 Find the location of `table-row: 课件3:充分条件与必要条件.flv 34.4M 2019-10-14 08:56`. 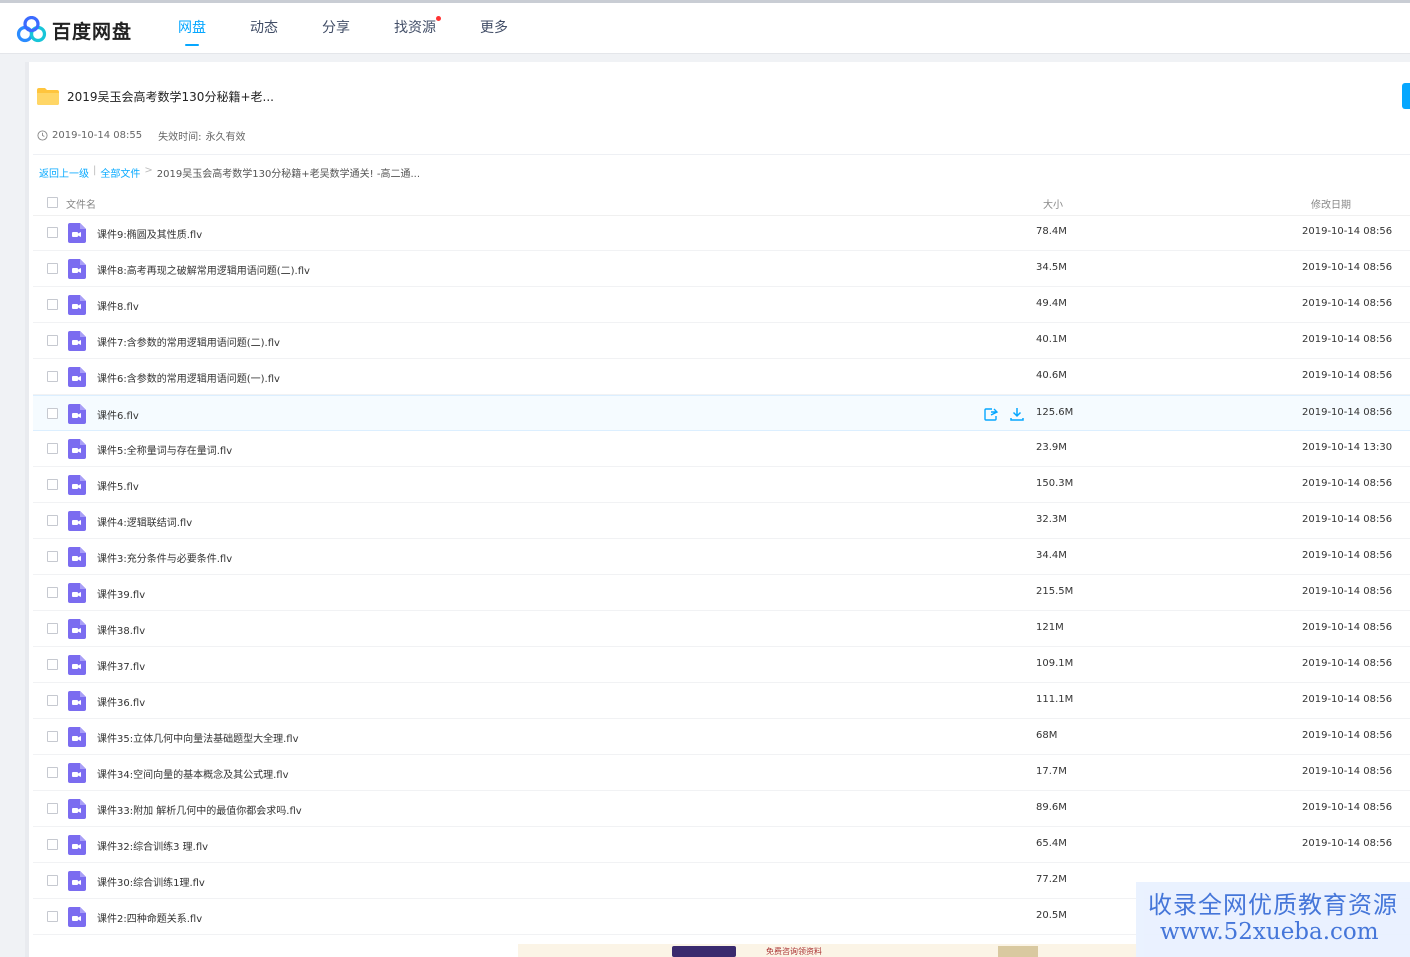

table-row: 课件3:充分条件与必要条件.flv 34.4M 2019-10-14 08:56 is located at coordinates (721, 557).